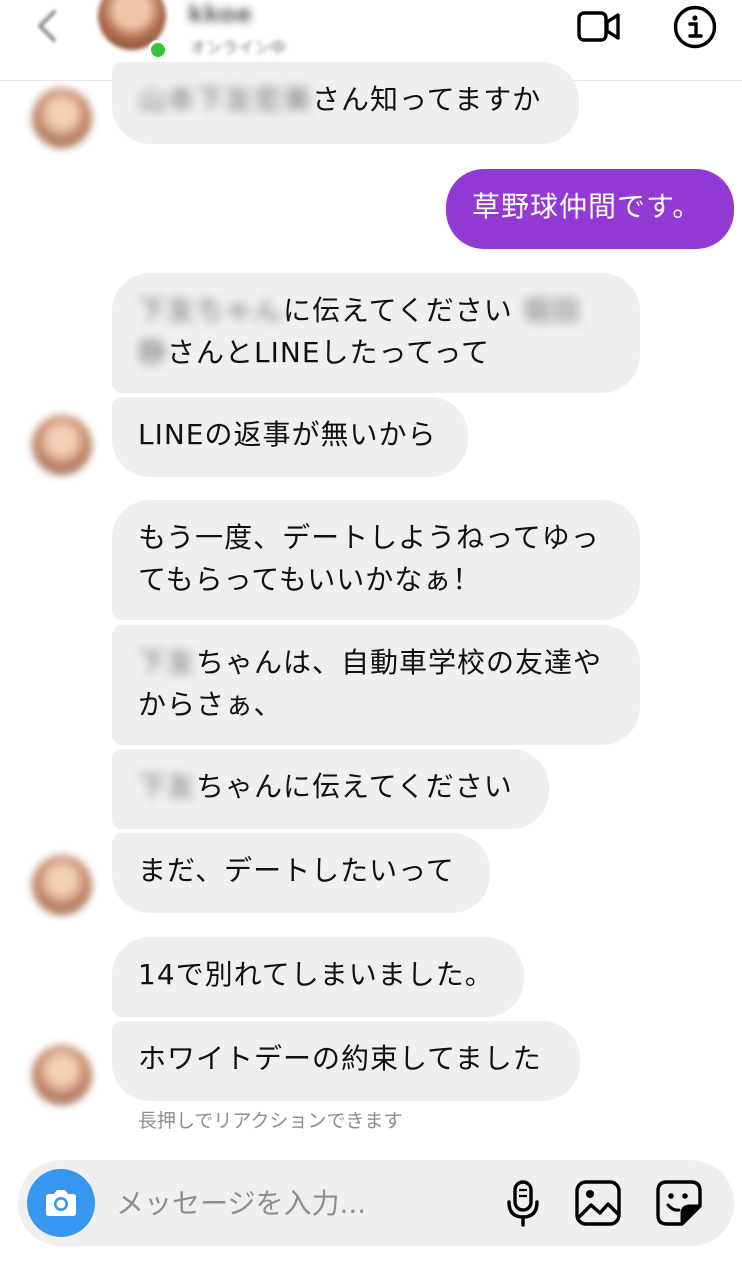 The image size is (742, 1262). What do you see at coordinates (398, 310) in the screenshot?
I see `message-text: に伝えてください` at bounding box center [398, 310].